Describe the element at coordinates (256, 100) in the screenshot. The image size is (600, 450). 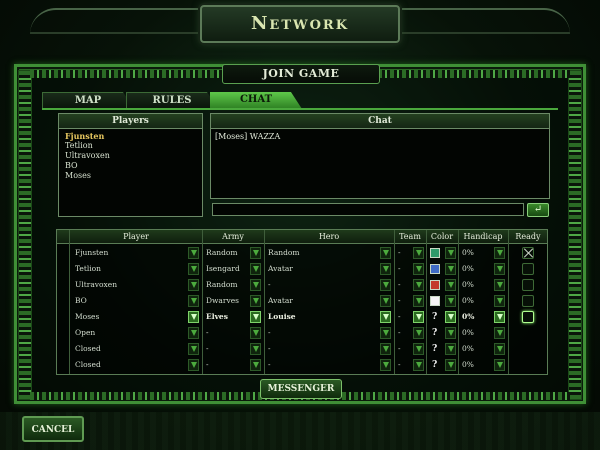
I see `tab-chat: CHAT` at that location.